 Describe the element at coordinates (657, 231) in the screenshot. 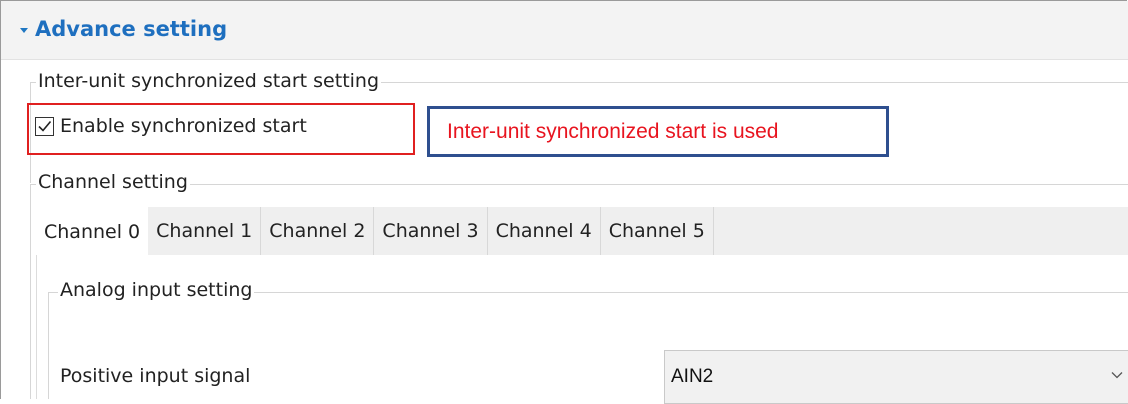

I see `tab-channel-5: Channel 5` at that location.